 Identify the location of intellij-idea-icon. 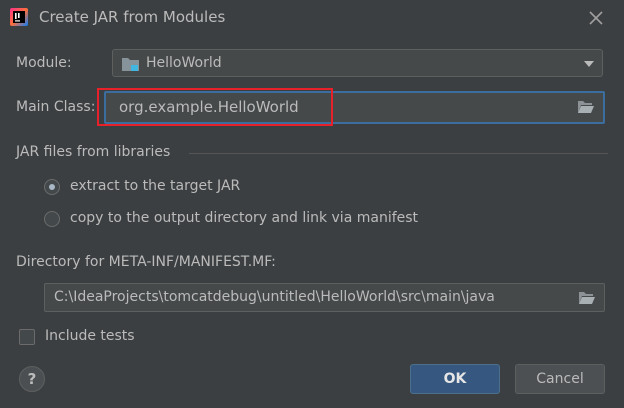
(19, 17).